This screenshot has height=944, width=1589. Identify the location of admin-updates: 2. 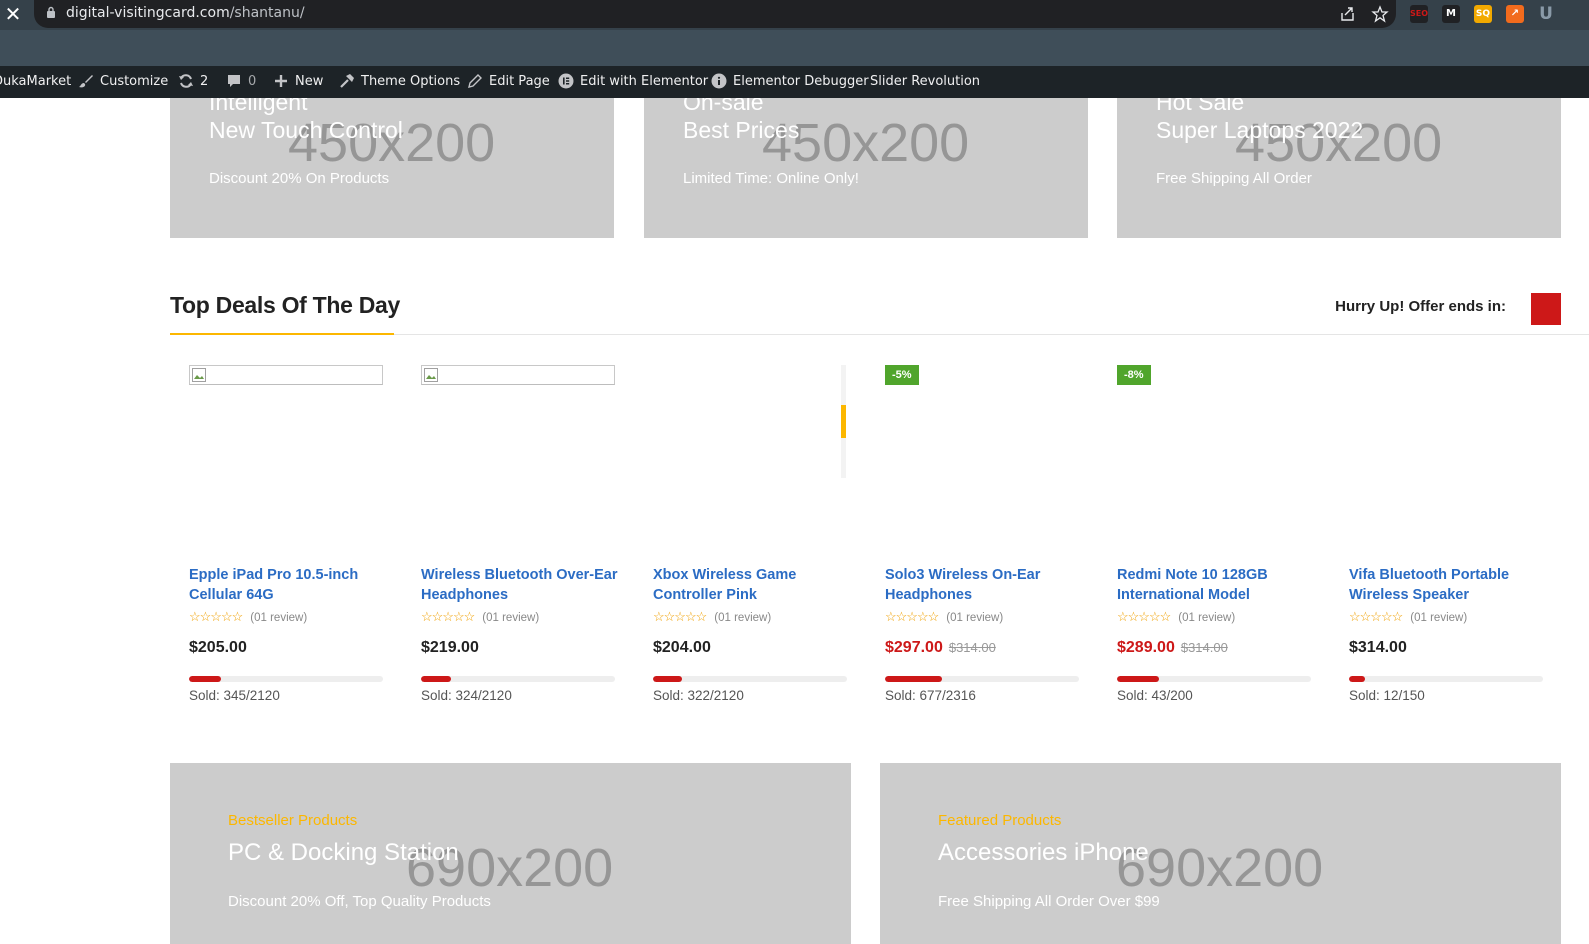
(193, 82).